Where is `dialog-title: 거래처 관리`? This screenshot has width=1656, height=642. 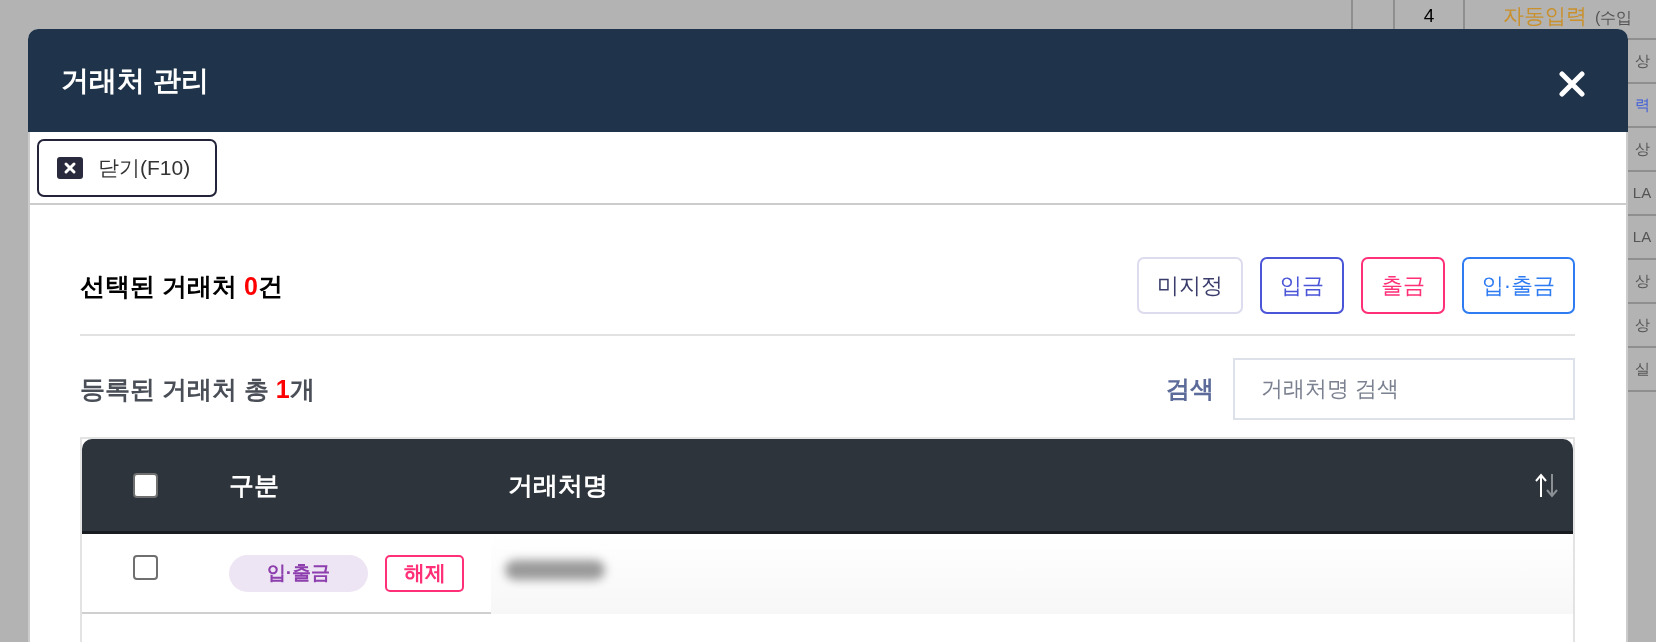 dialog-title: 거래처 관리 is located at coordinates (135, 80).